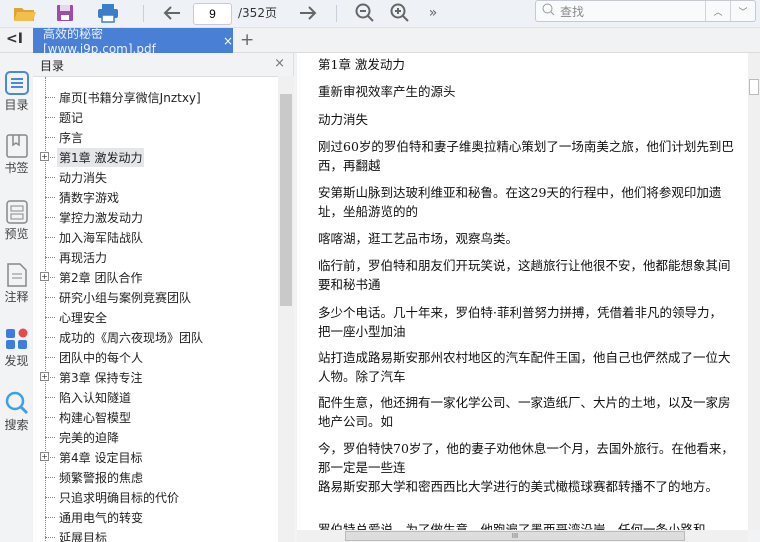 This screenshot has height=542, width=760. I want to click on toc-item: 频繁警报的焦虑, so click(155, 477).